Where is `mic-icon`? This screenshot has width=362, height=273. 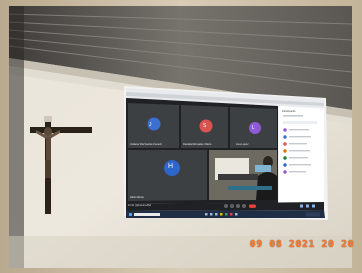 mic-icon is located at coordinates (226, 206).